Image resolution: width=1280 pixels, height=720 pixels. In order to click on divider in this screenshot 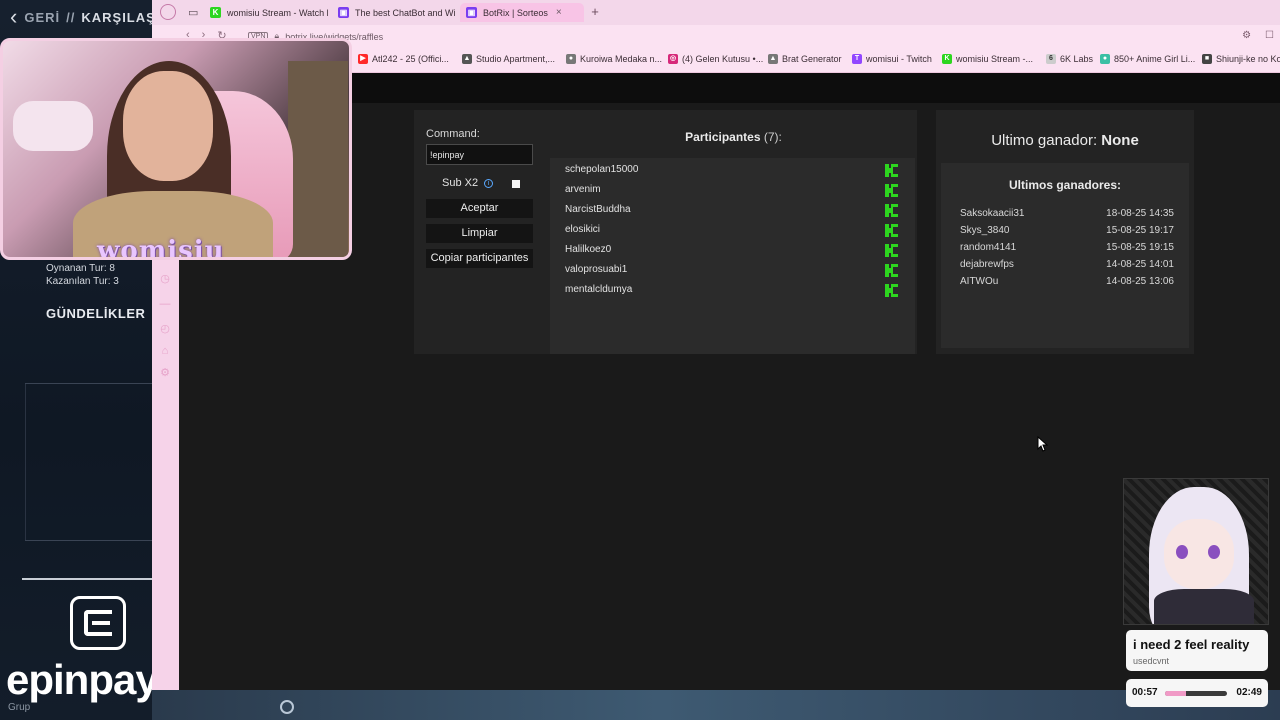, I will do `click(88, 383)`.